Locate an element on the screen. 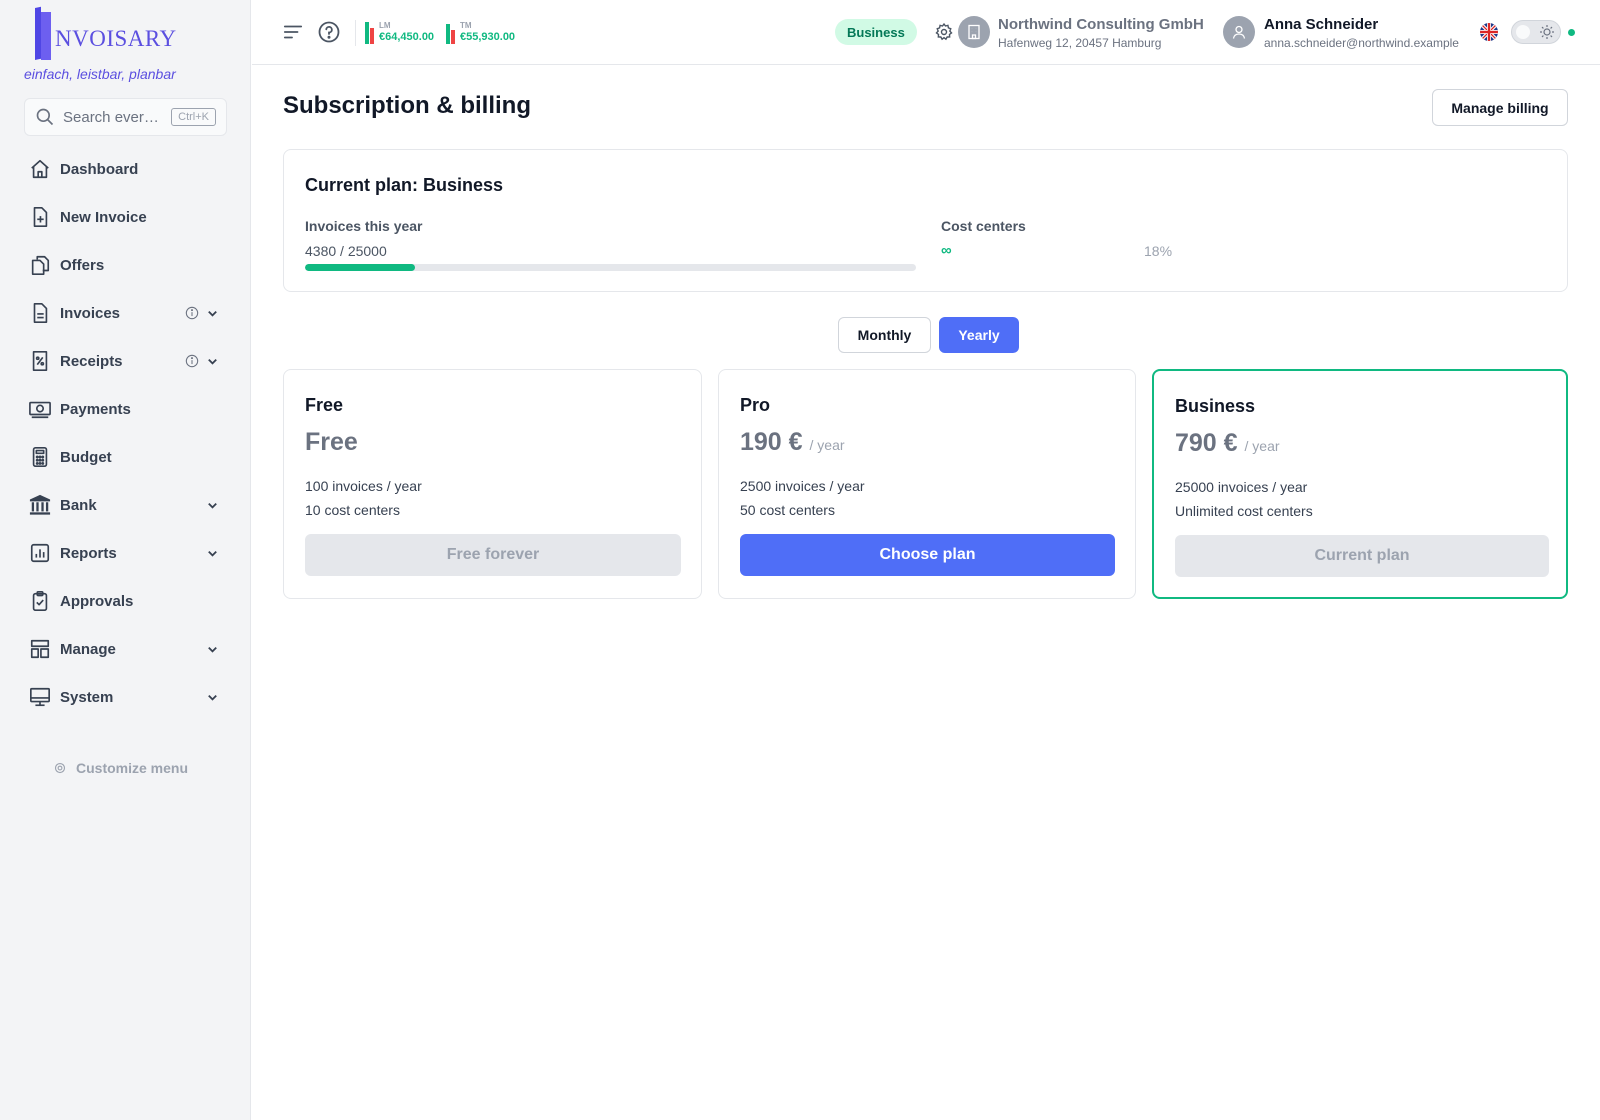 The height and width of the screenshot is (1120, 1600). sidebar-item-reports: Reports is located at coordinates (125, 553).